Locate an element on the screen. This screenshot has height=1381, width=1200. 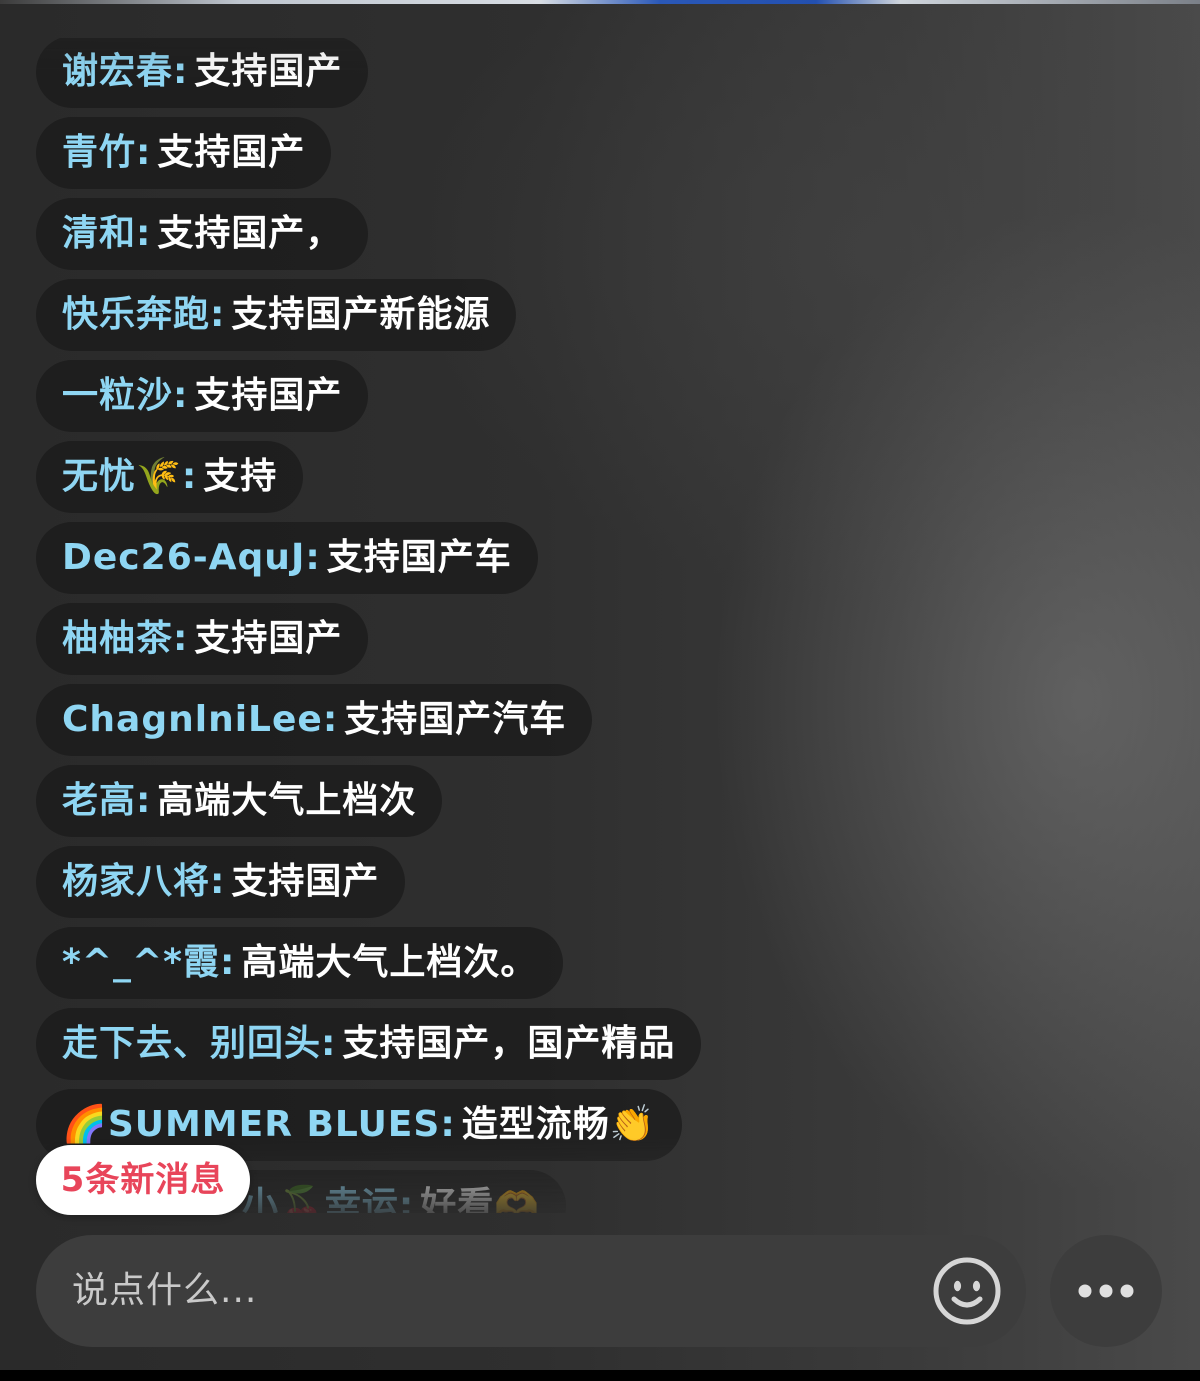
more-dots-icon is located at coordinates (1106, 1291).